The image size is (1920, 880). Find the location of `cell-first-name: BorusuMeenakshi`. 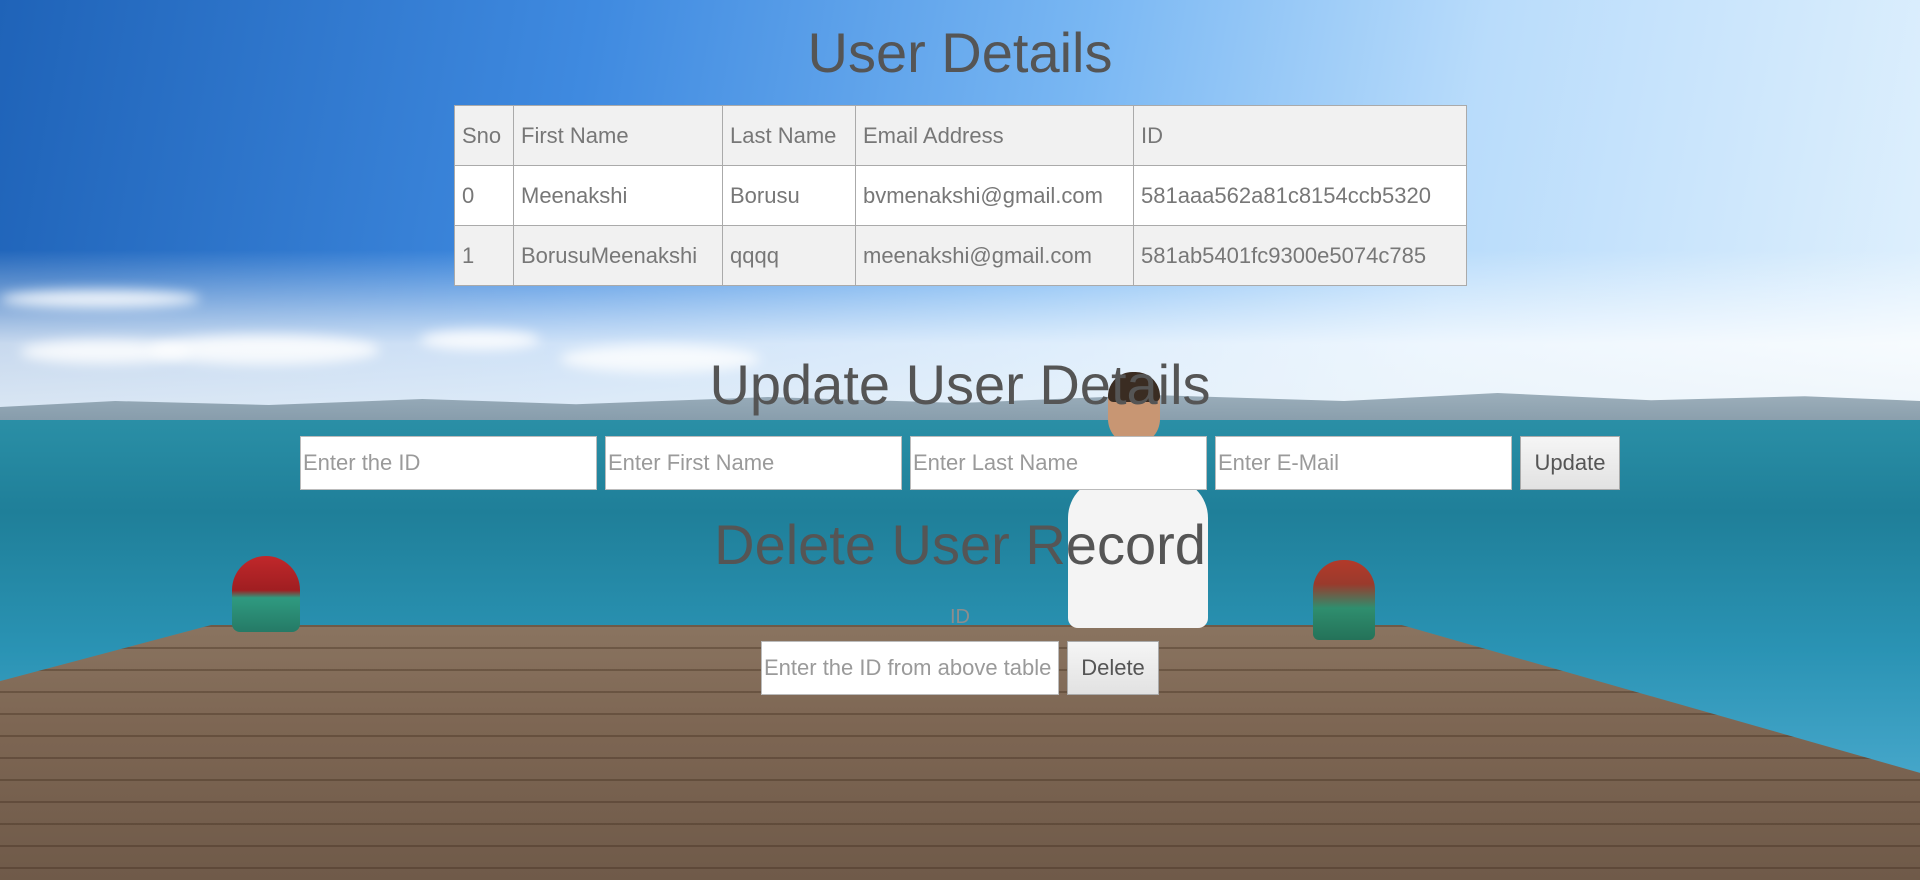

cell-first-name: BorusuMeenakshi is located at coordinates (618, 255).